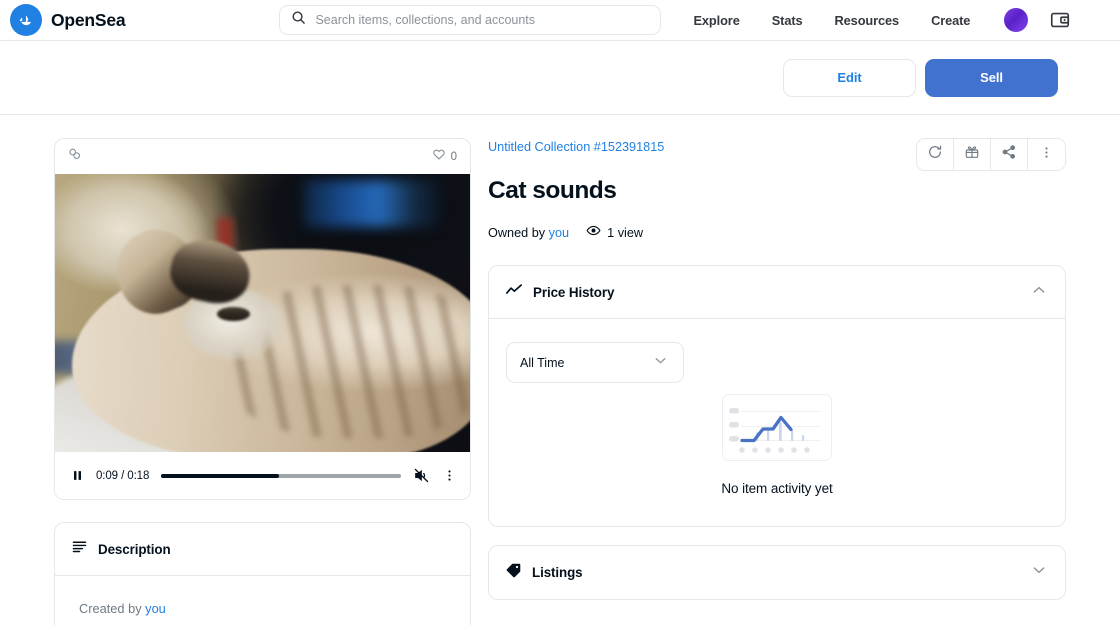 This screenshot has height=625, width=1120. I want to click on created-by-line: Created by you, so click(274, 608).